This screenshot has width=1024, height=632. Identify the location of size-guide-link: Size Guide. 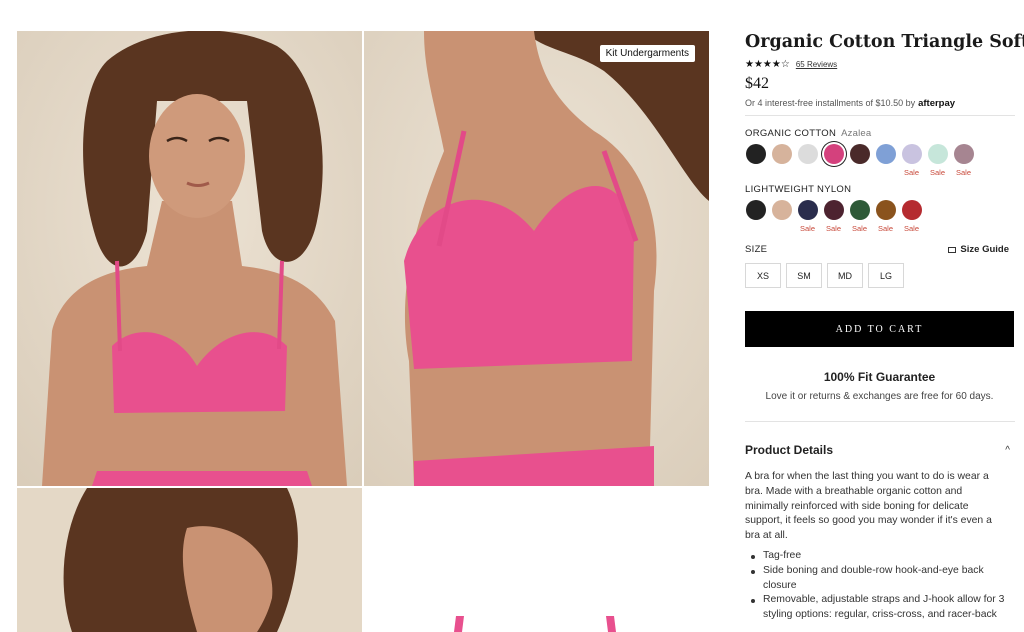
(978, 249).